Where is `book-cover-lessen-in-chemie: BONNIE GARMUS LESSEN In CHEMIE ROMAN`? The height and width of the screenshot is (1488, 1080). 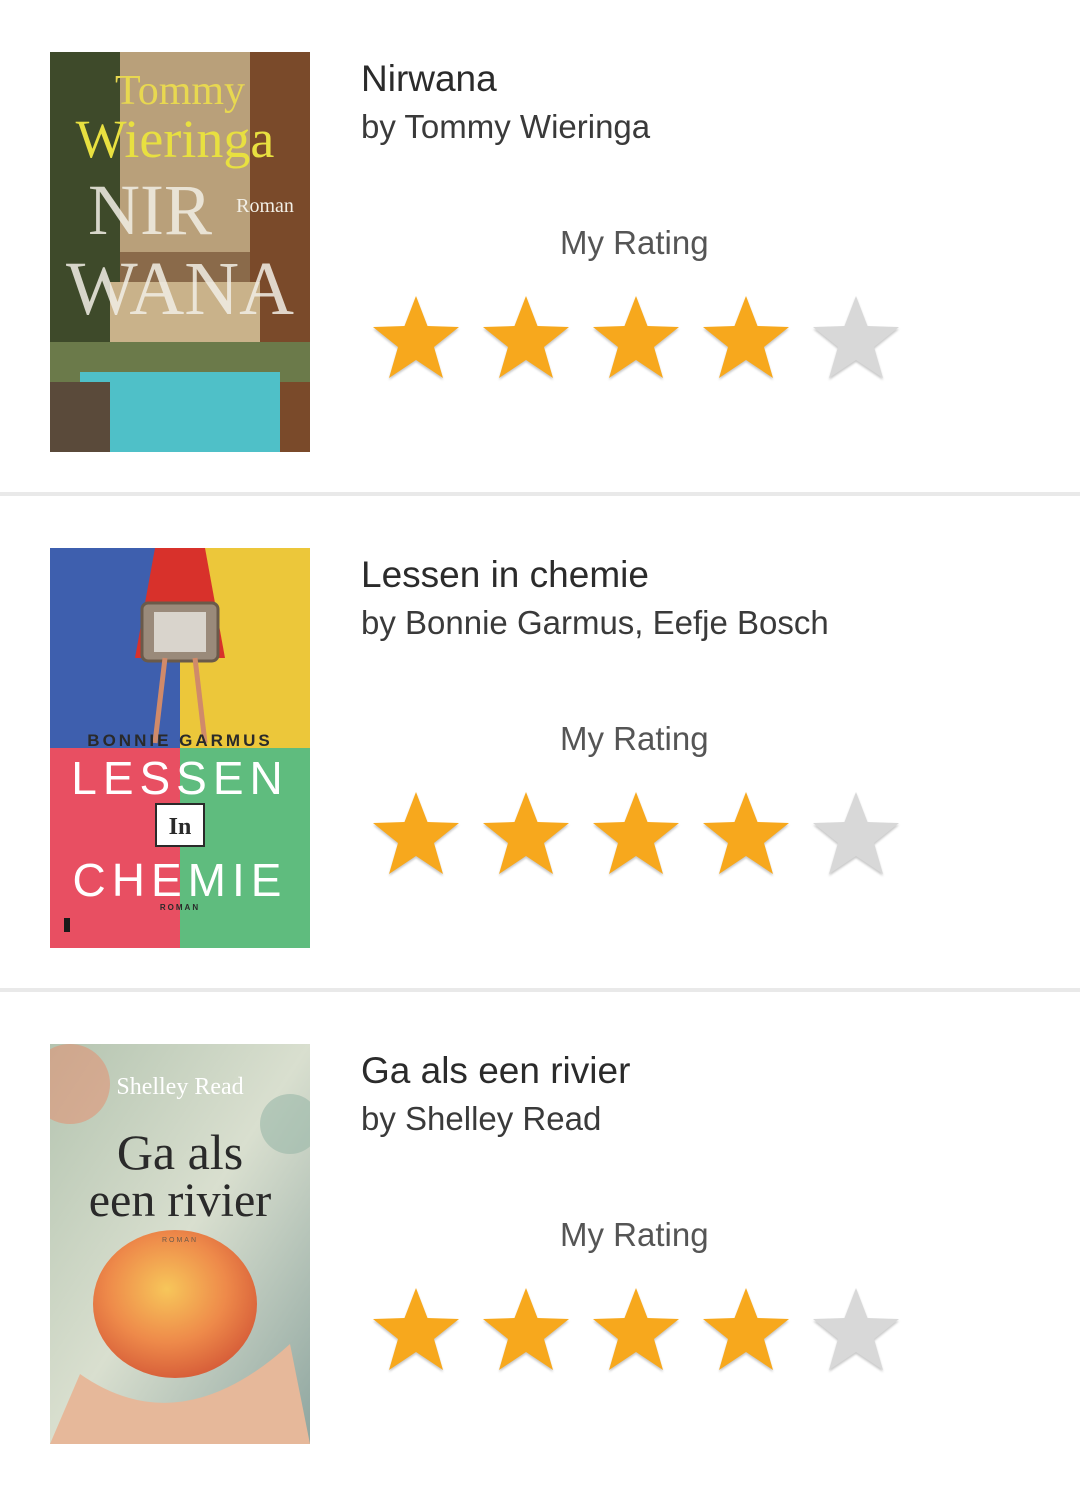
book-cover-lessen-in-chemie: BONNIE GARMUS LESSEN In CHEMIE ROMAN is located at coordinates (180, 748).